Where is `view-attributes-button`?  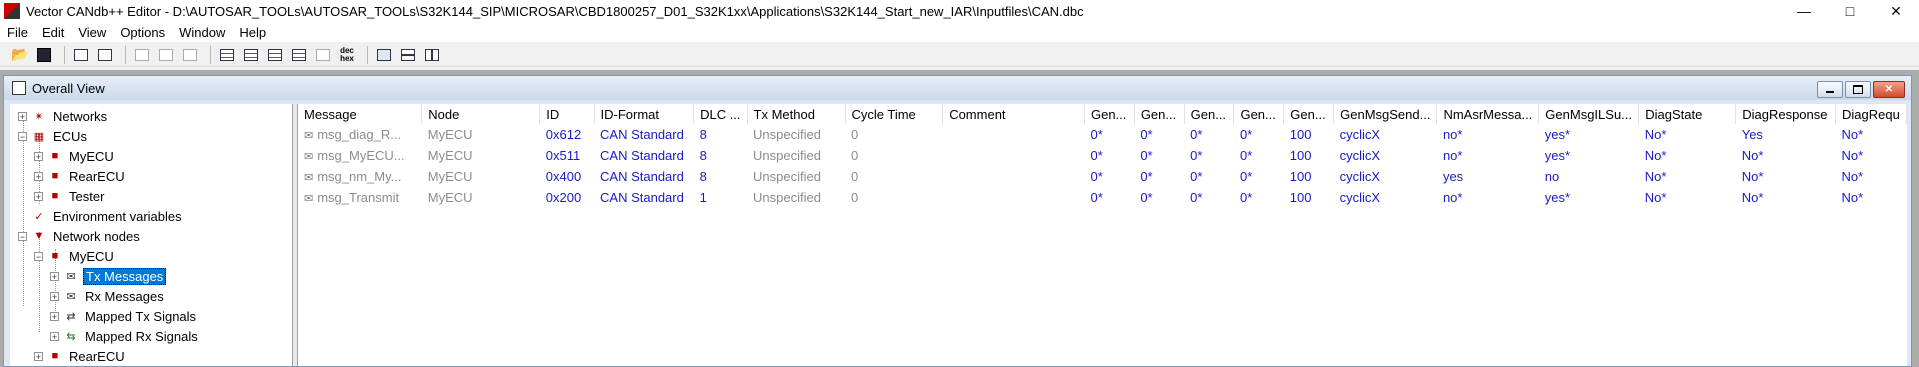 view-attributes-button is located at coordinates (323, 55).